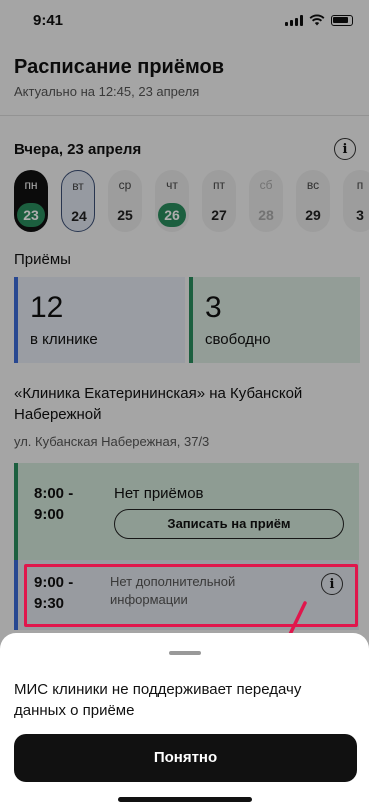 This screenshot has width=369, height=808. Describe the element at coordinates (185, 653) in the screenshot. I see `sheet-handle` at that location.